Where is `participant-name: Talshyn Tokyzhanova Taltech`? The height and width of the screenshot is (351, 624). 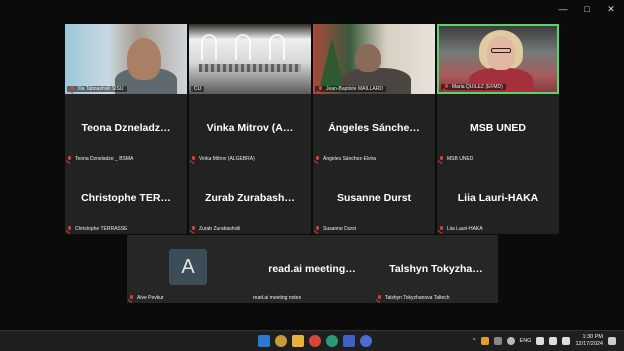 participant-name: Talshyn Tokyzhanova Taltech is located at coordinates (417, 298).